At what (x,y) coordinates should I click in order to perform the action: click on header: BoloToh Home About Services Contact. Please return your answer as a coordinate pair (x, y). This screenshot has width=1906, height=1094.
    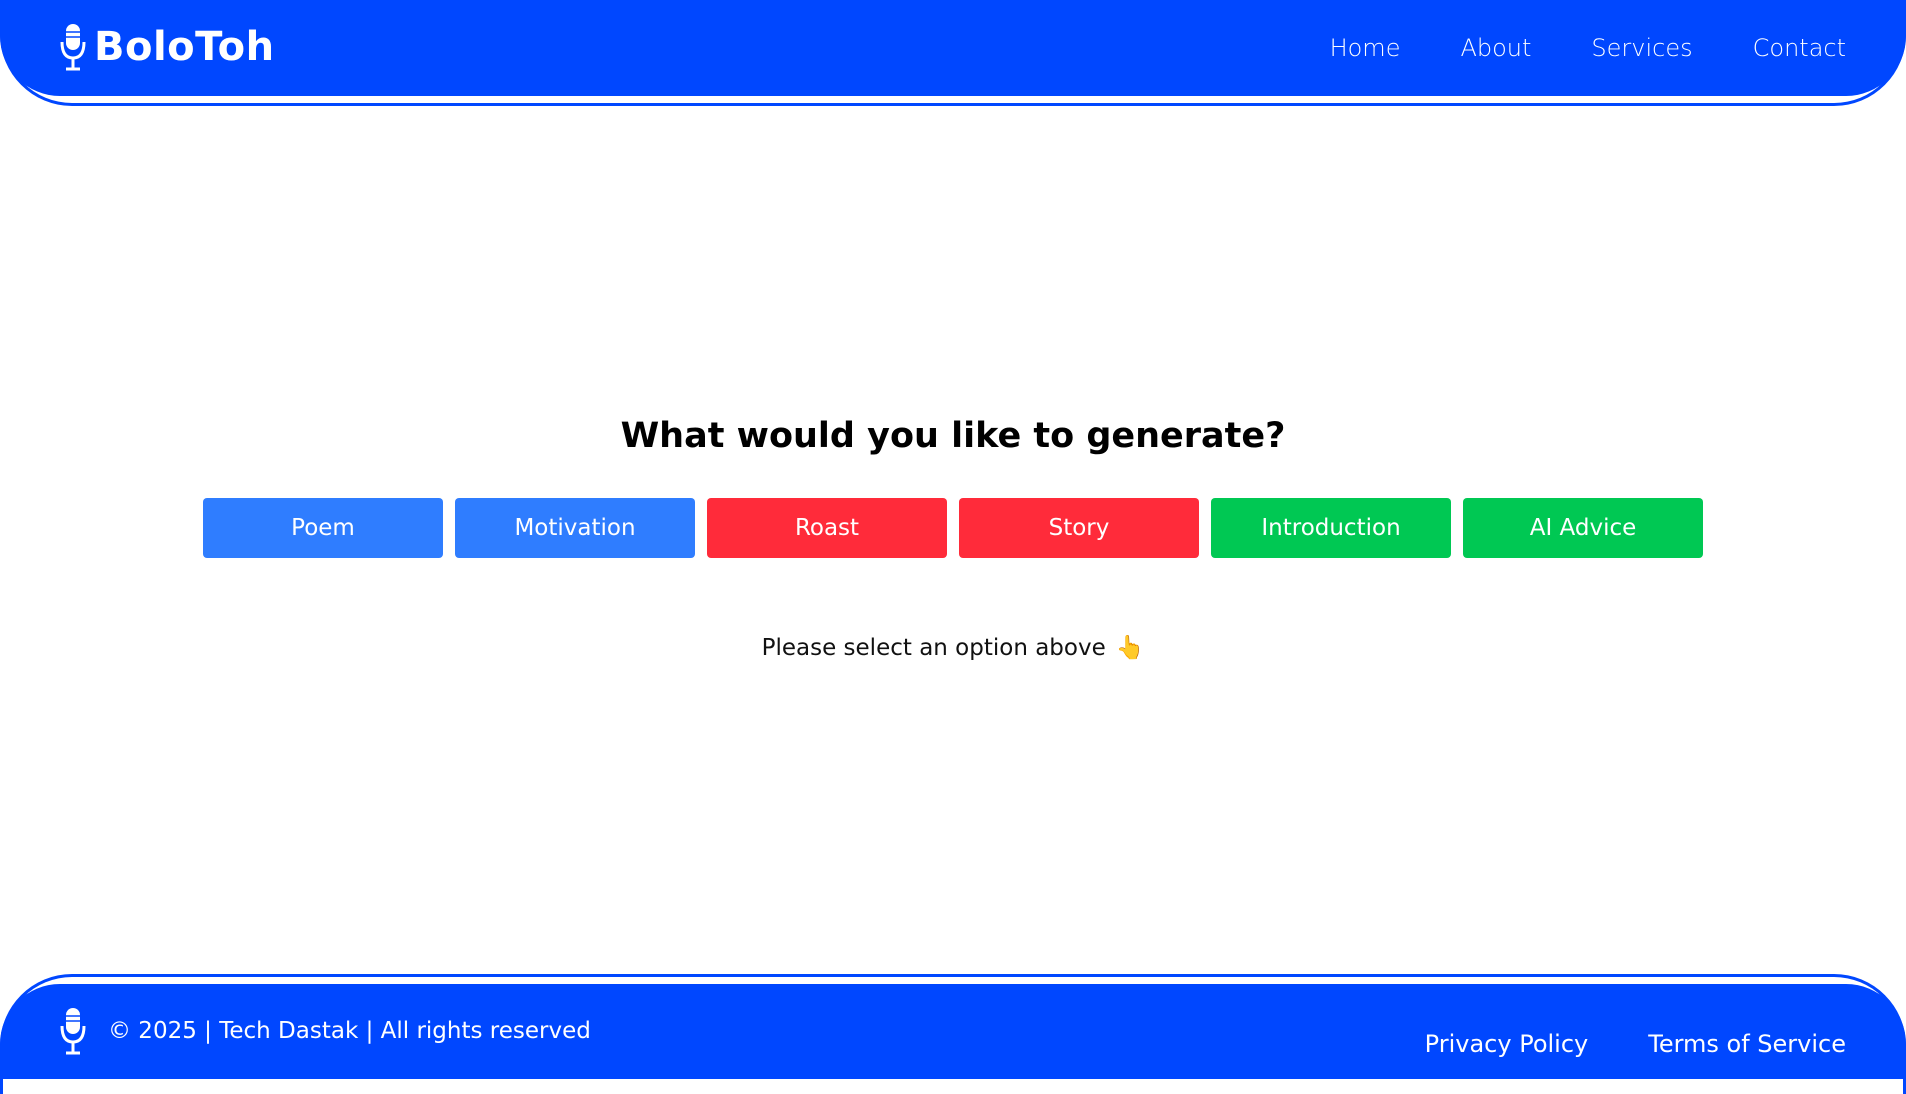
    Looking at the image, I should click on (953, 53).